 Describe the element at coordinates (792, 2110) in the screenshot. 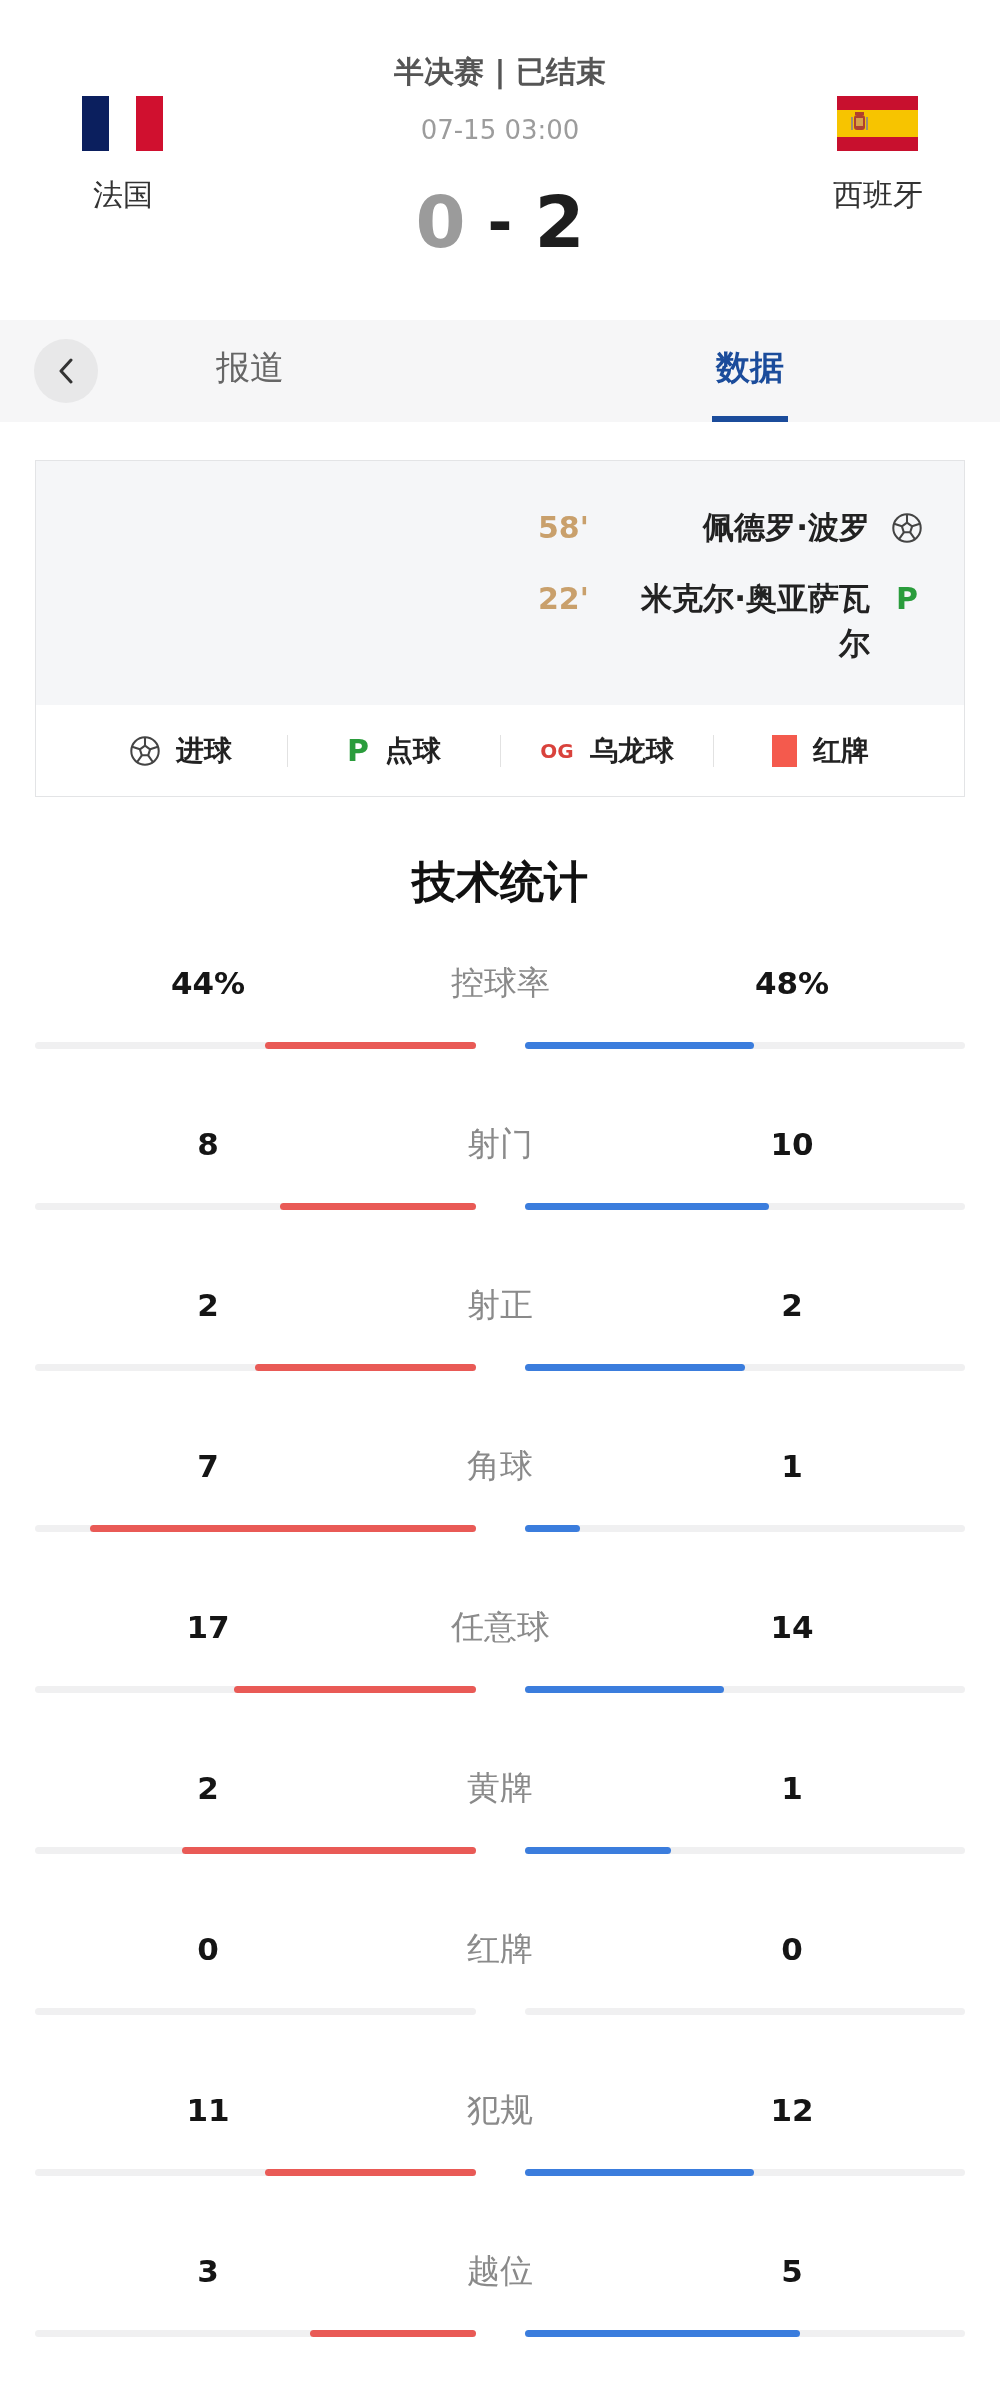

I see `stat-value: 12` at that location.